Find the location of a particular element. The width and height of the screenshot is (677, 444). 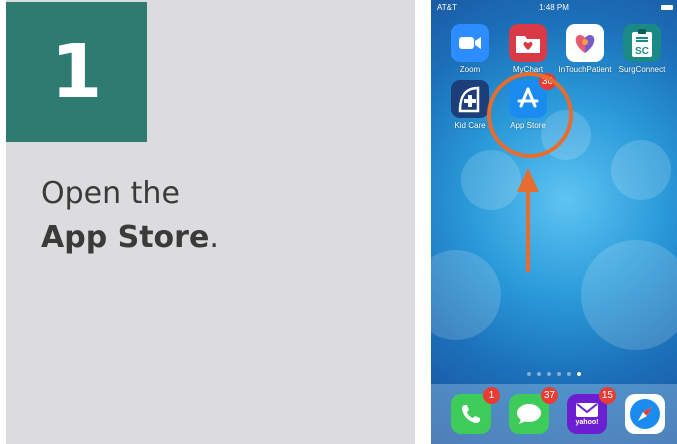

message-bubble-icon: 37 is located at coordinates (533, 410).